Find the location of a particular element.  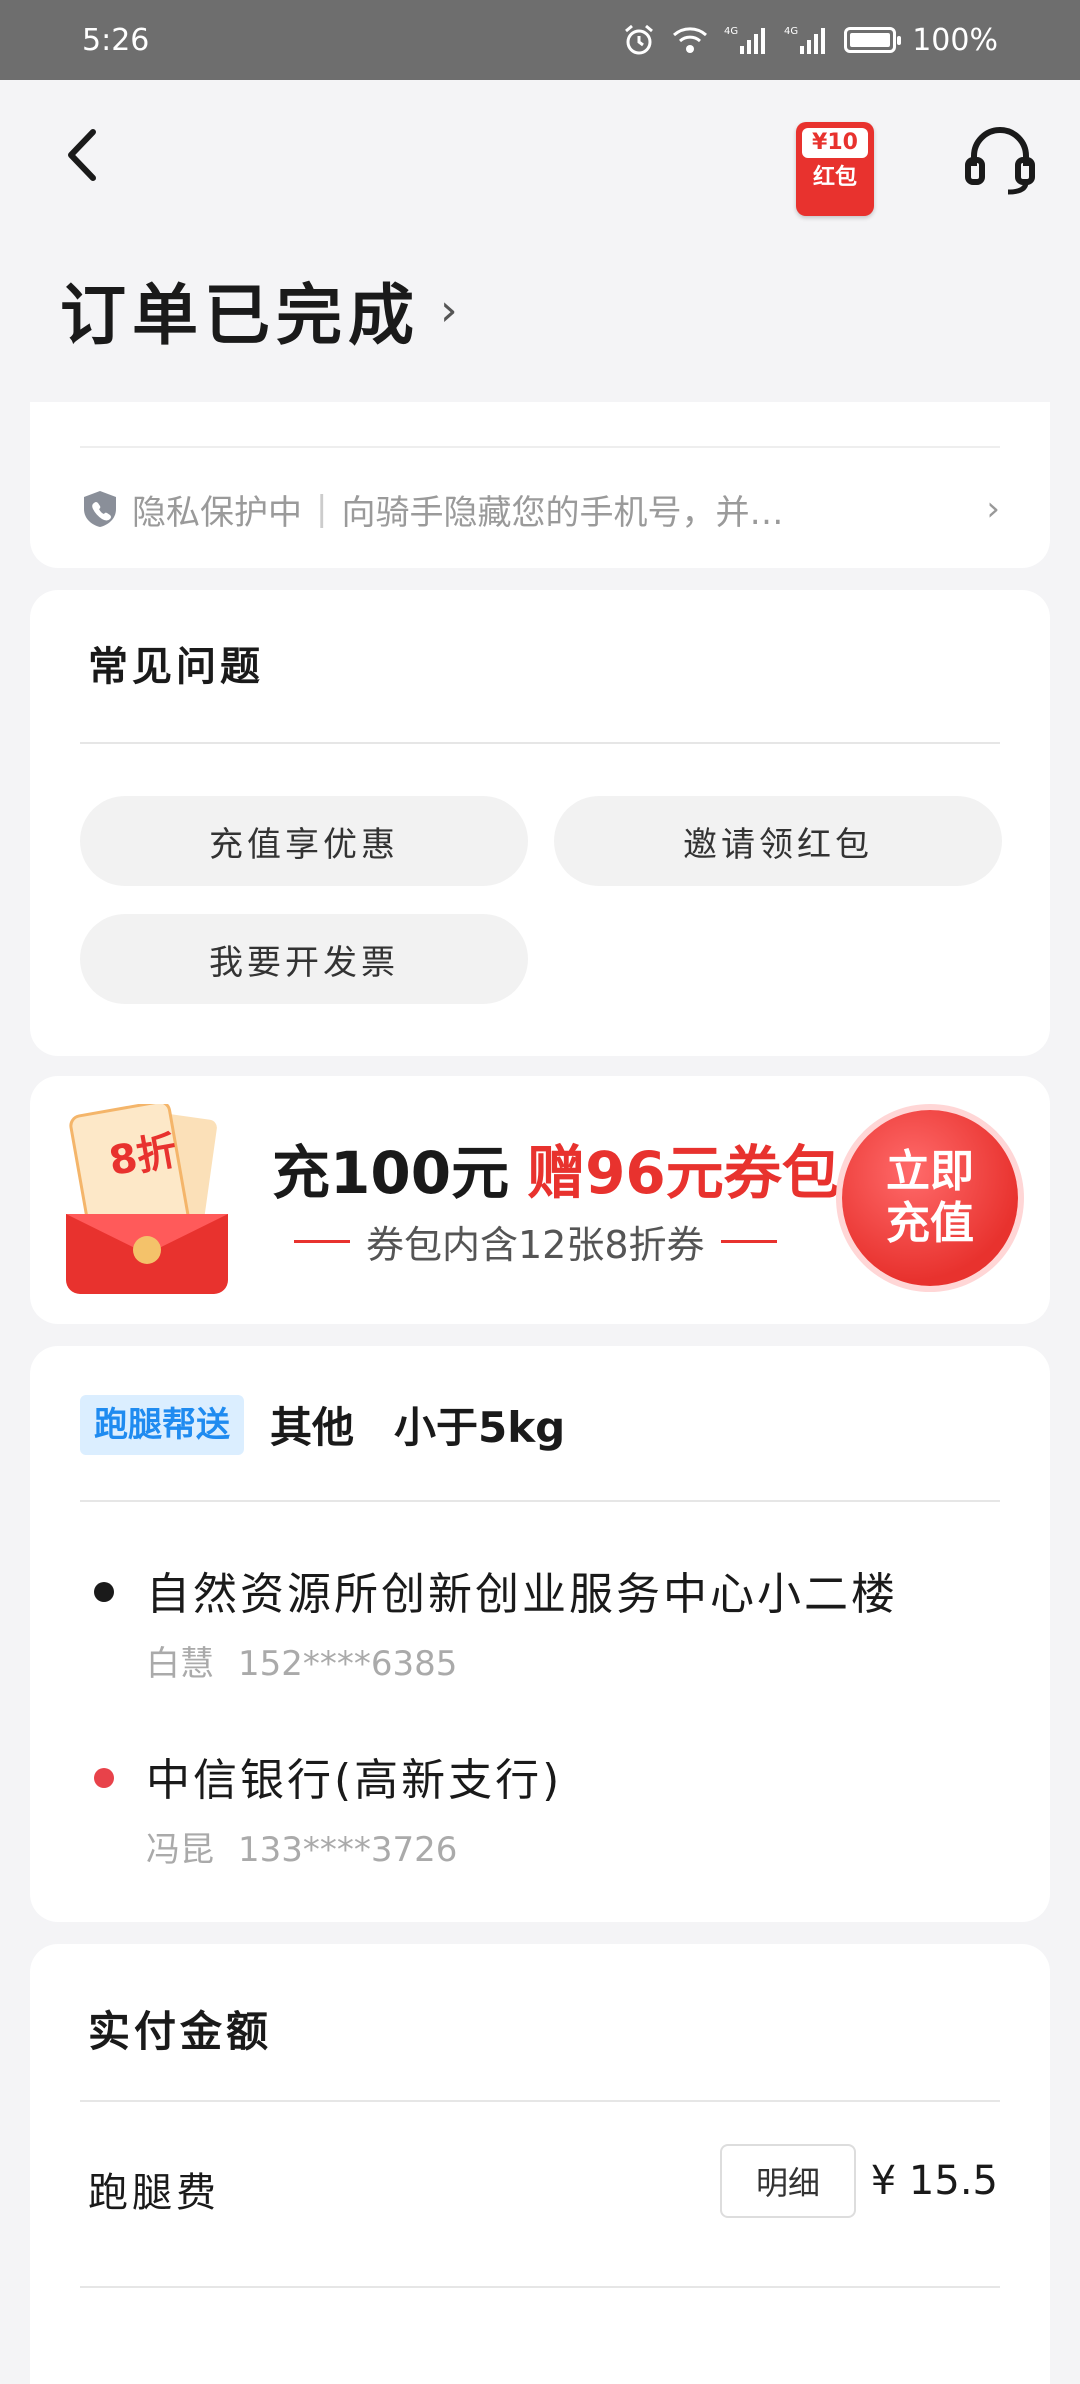

payment-title: 实付金额 is located at coordinates (180, 2031).